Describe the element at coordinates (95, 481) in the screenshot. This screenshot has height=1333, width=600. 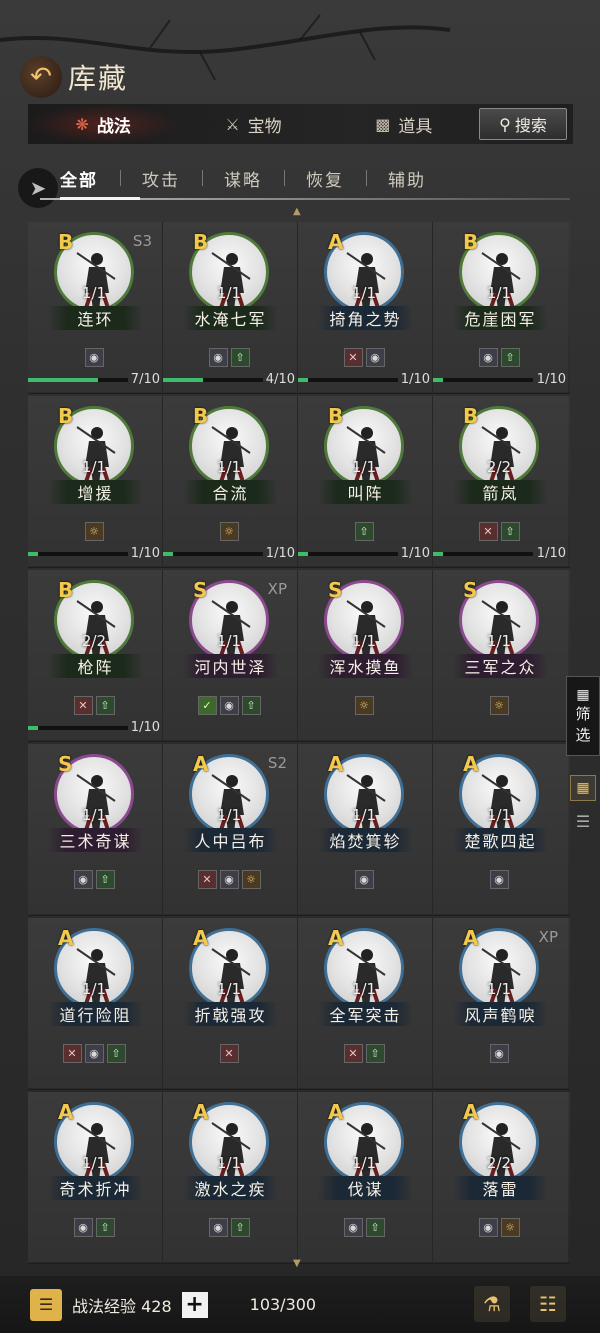
I see `skill-card: B 1/1 增援 ☼ 1/10` at that location.